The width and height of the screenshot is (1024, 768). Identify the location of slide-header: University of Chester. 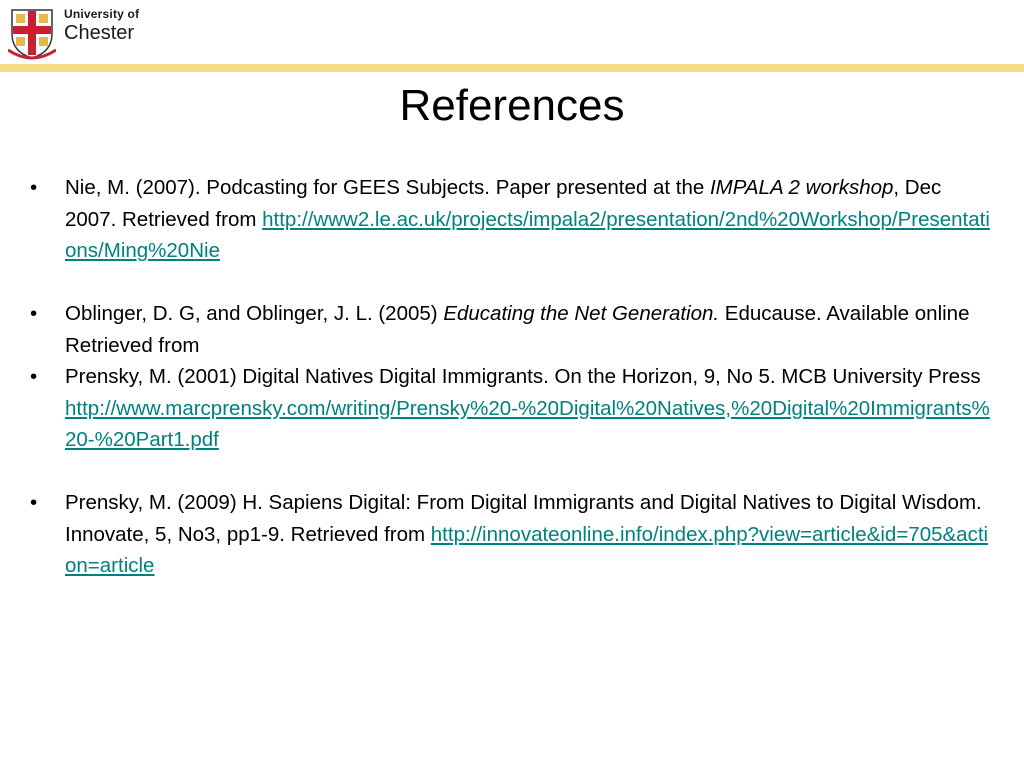
(512, 32).